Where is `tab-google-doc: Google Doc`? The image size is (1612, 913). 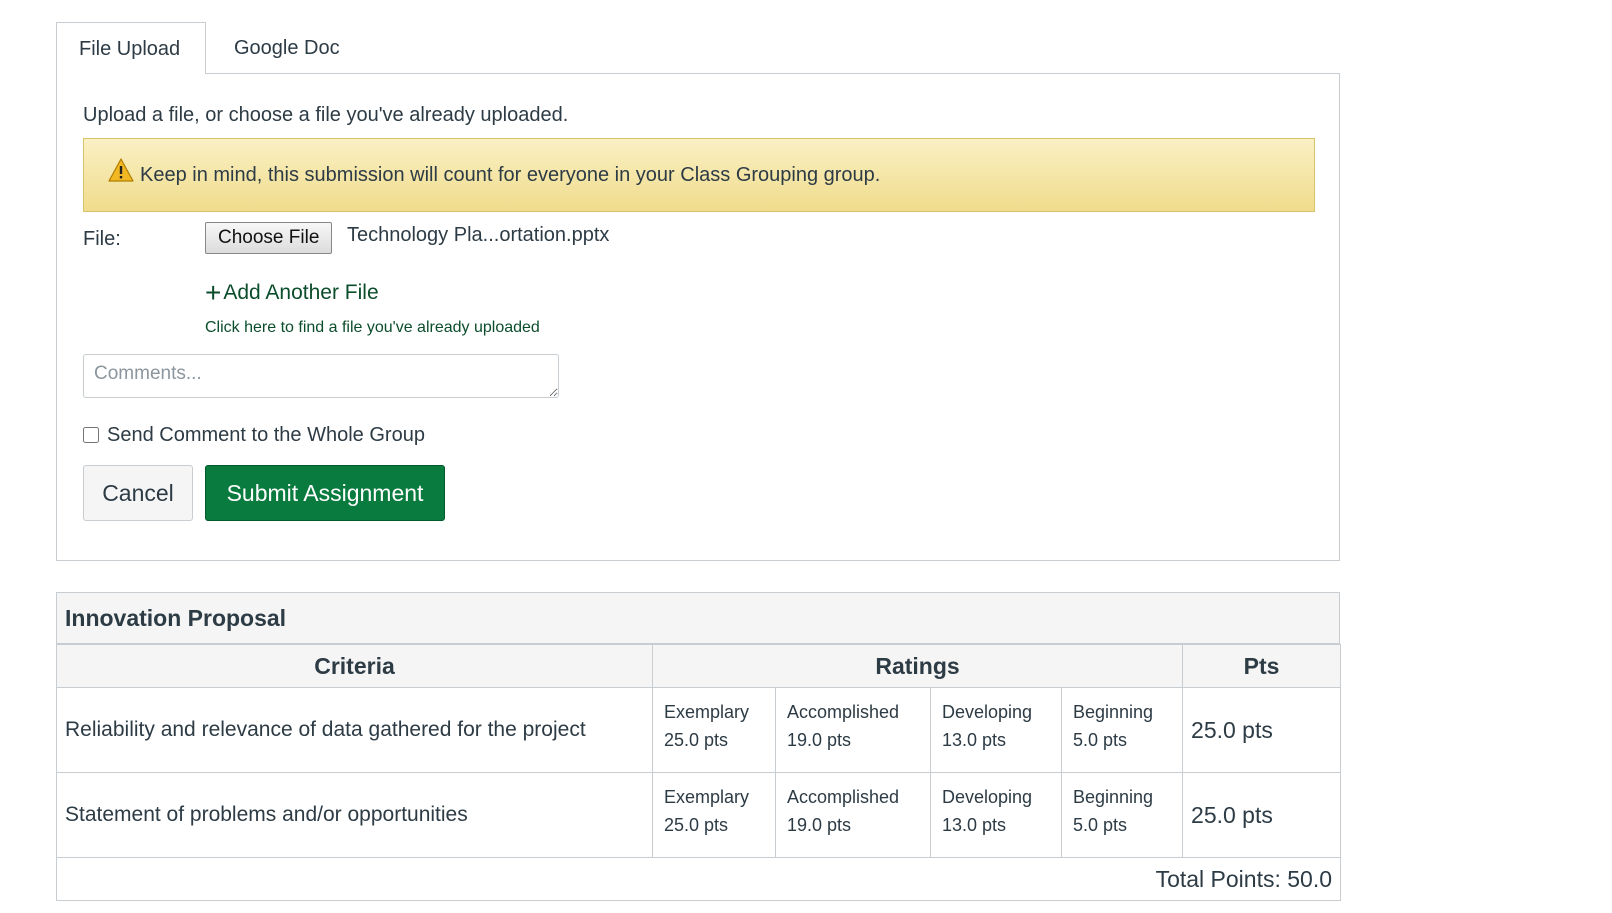 tab-google-doc: Google Doc is located at coordinates (287, 48).